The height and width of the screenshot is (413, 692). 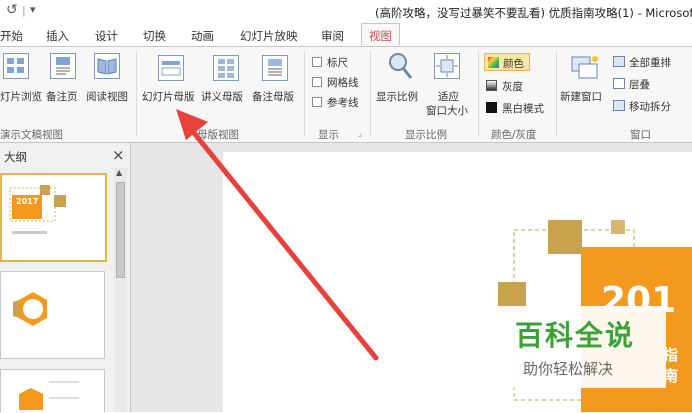 I want to click on outline-pane: 大纲 × ▲ 2017, so click(x=65, y=277).